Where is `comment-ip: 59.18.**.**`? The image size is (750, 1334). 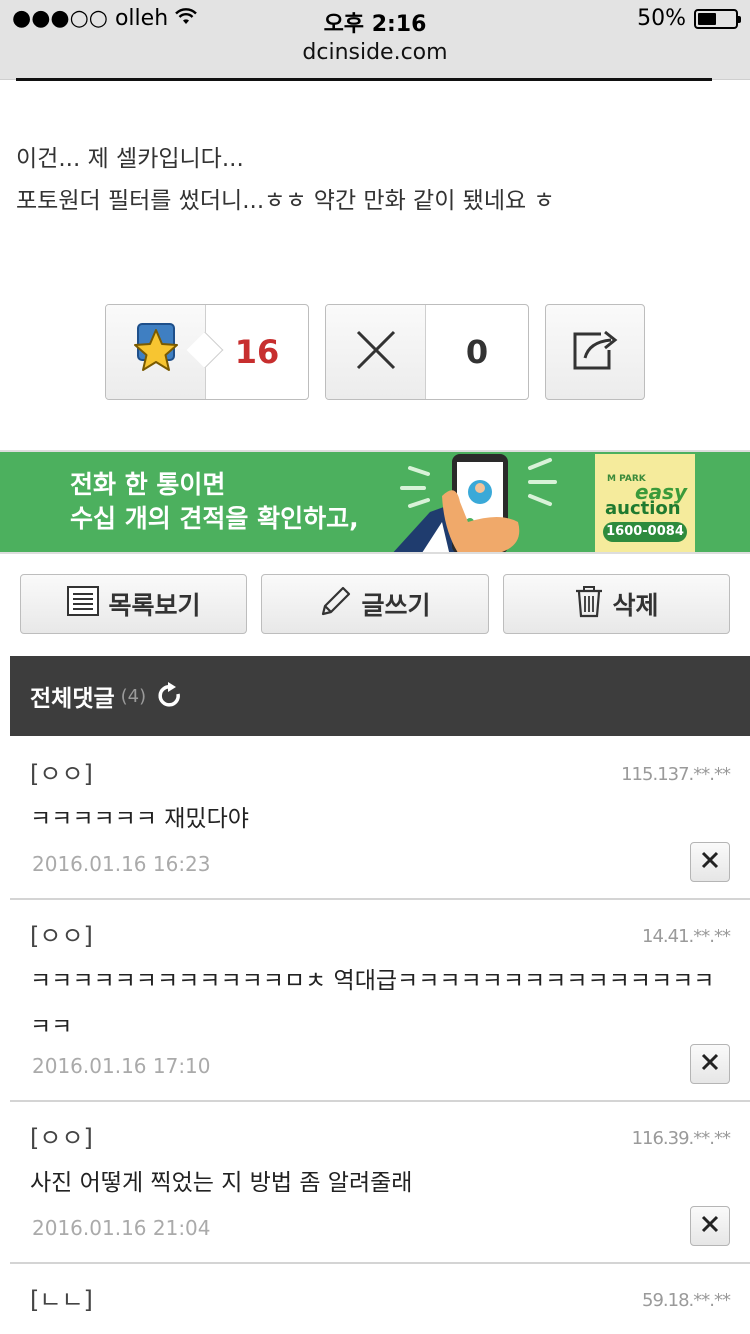
comment-ip: 59.18.**.** is located at coordinates (686, 1300).